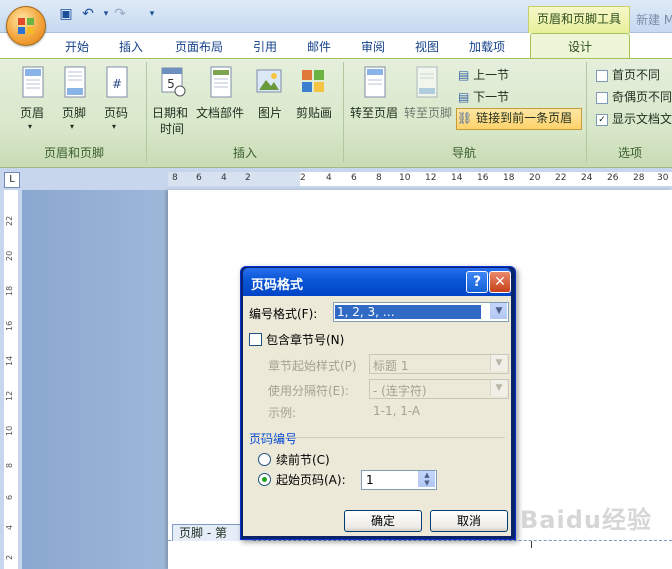 The image size is (672, 569). I want to click on prev-section-icon: ▤, so click(466, 75).